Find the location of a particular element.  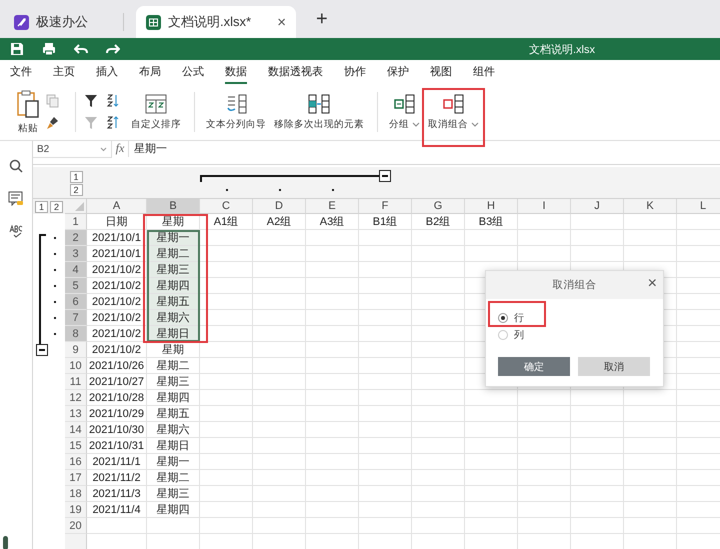

sort-ascending-icon is located at coordinates (113, 101).